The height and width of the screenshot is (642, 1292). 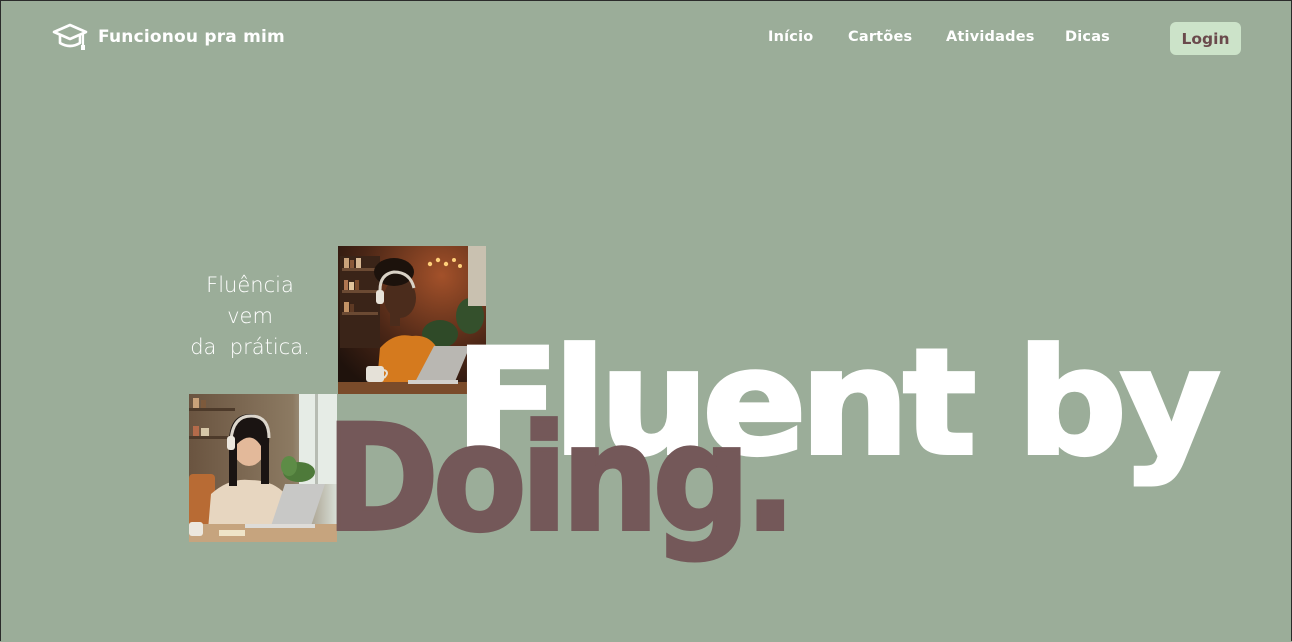 What do you see at coordinates (1087, 37) in the screenshot?
I see `nav-item-dicas: Dicas` at bounding box center [1087, 37].